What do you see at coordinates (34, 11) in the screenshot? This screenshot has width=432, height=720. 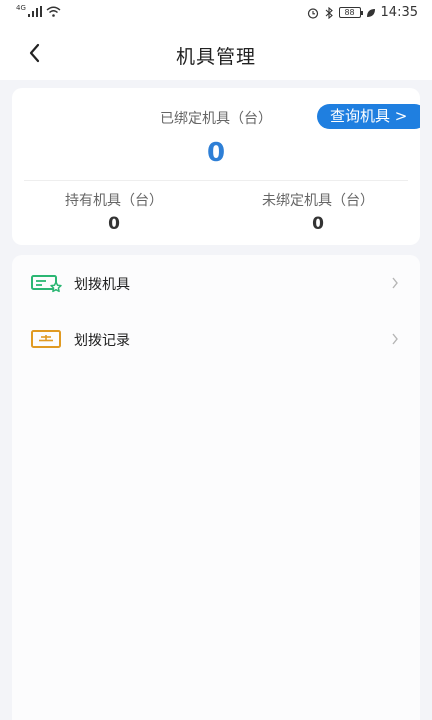 I see `signal-icon` at bounding box center [34, 11].